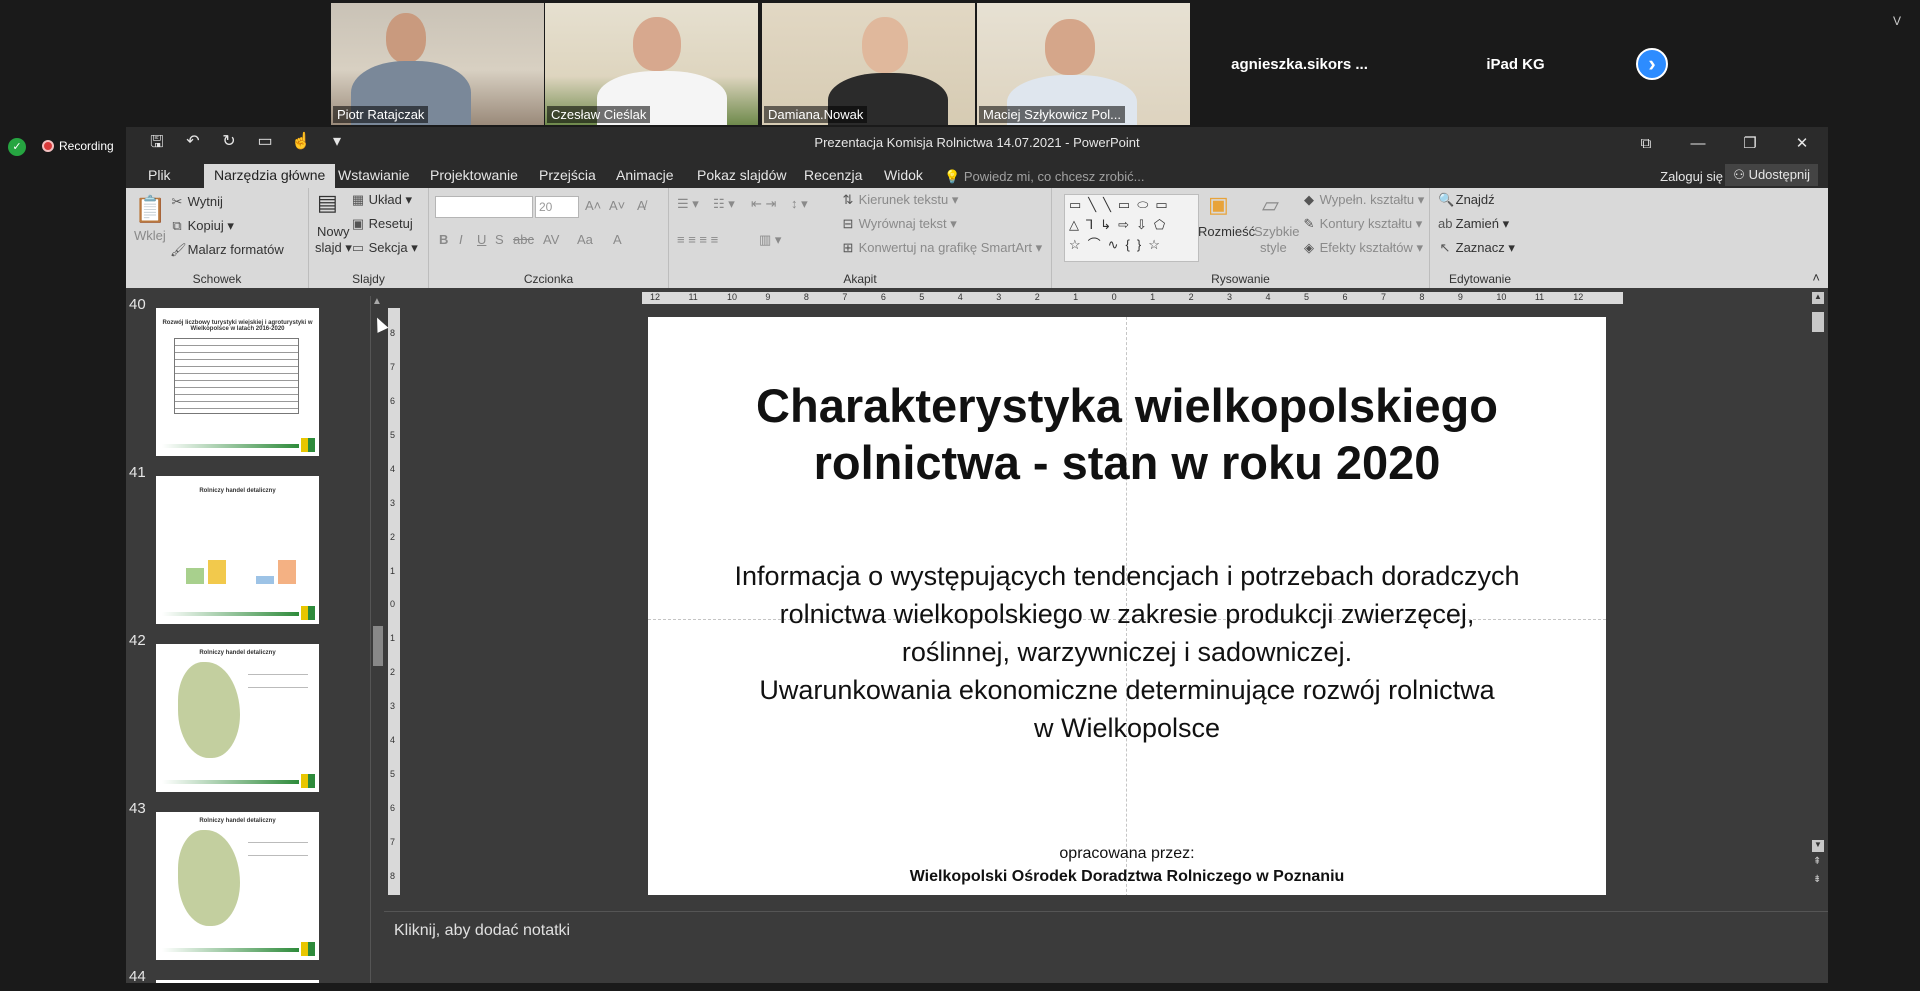  What do you see at coordinates (270, 176) in the screenshot?
I see `tab-home: Narzędzia główne` at bounding box center [270, 176].